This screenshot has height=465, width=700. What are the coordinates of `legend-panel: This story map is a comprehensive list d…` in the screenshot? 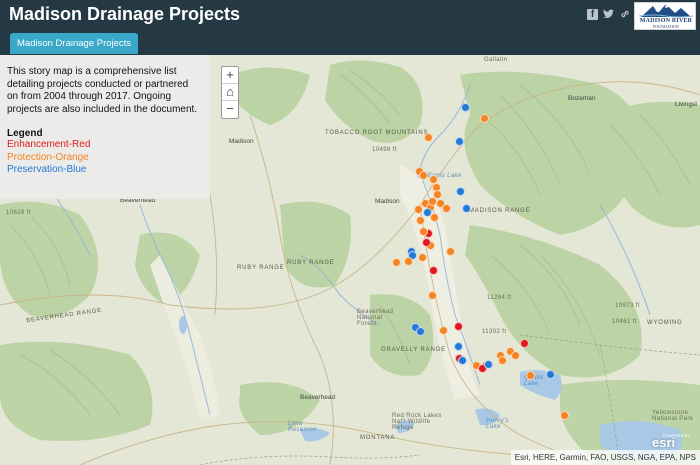 It's located at (105, 127).